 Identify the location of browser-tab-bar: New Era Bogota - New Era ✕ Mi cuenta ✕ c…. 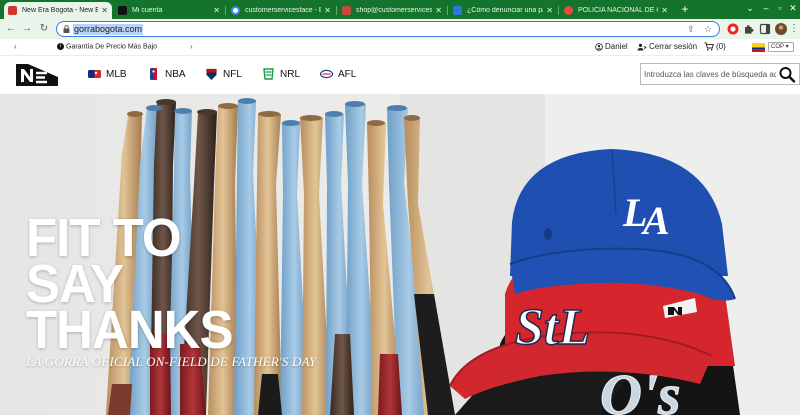
(400, 9).